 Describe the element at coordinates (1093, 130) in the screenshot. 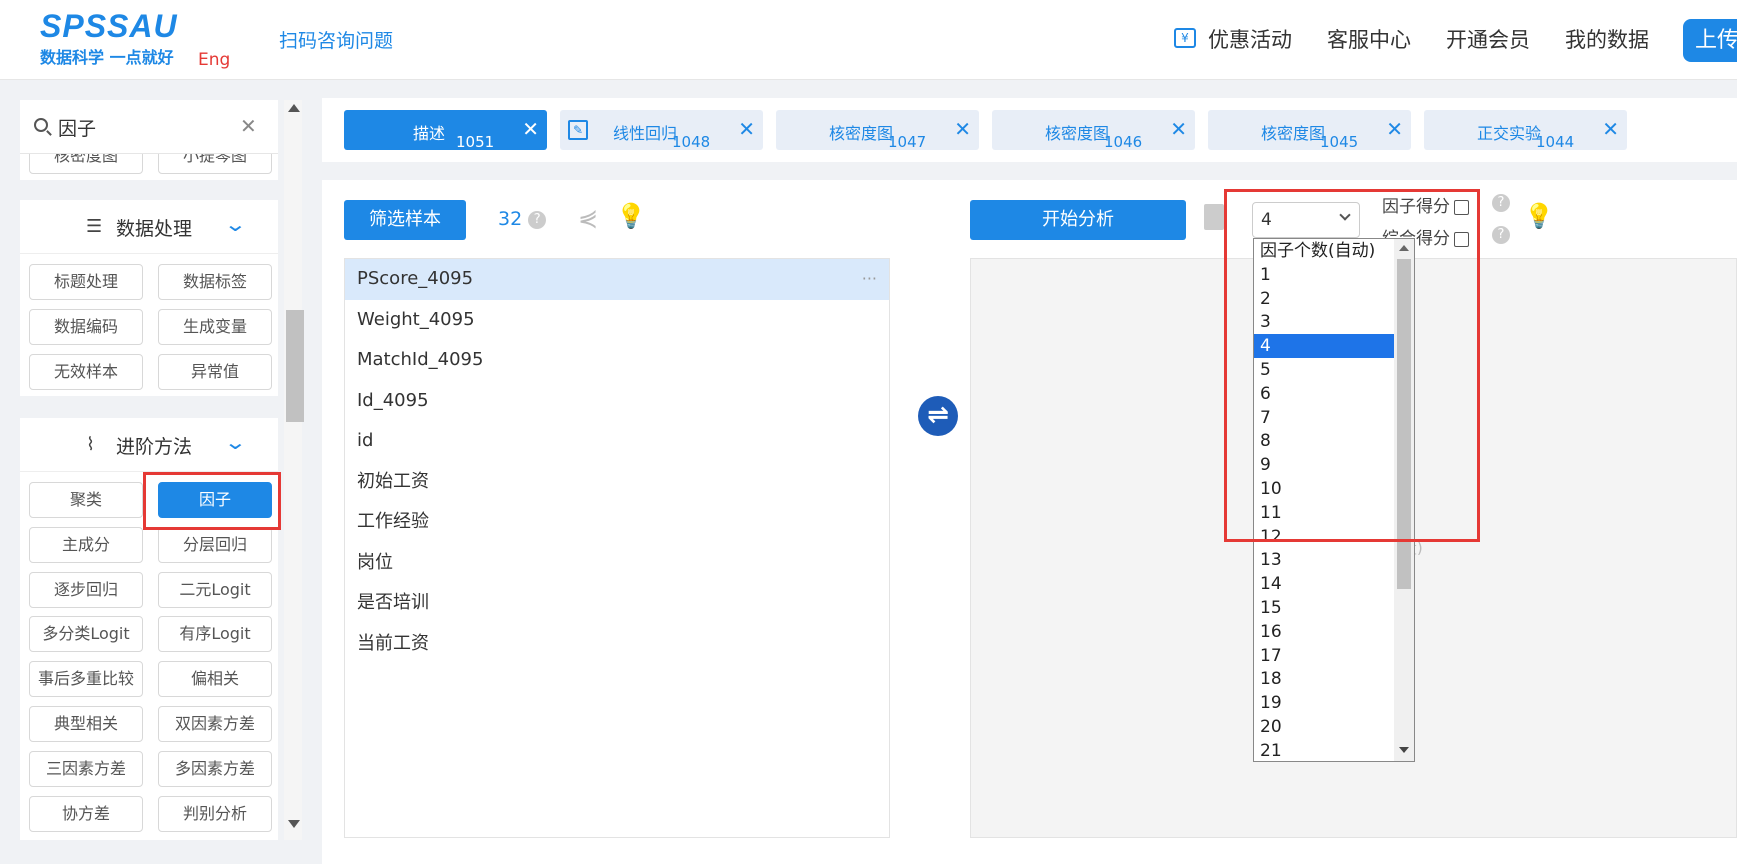

I see `tab-kde-2: 核密度图 1046 ✕` at that location.